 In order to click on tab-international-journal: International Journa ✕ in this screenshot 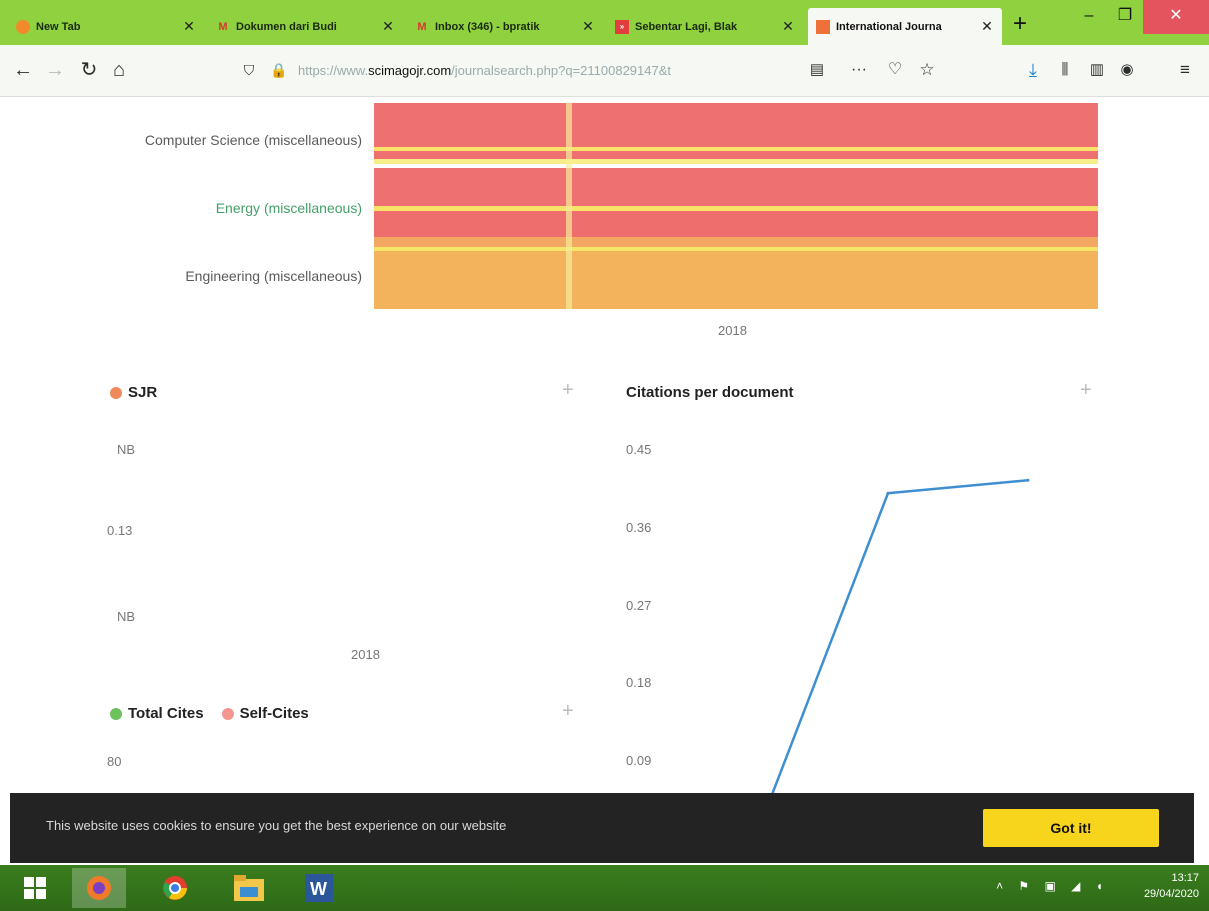, I will do `click(905, 26)`.